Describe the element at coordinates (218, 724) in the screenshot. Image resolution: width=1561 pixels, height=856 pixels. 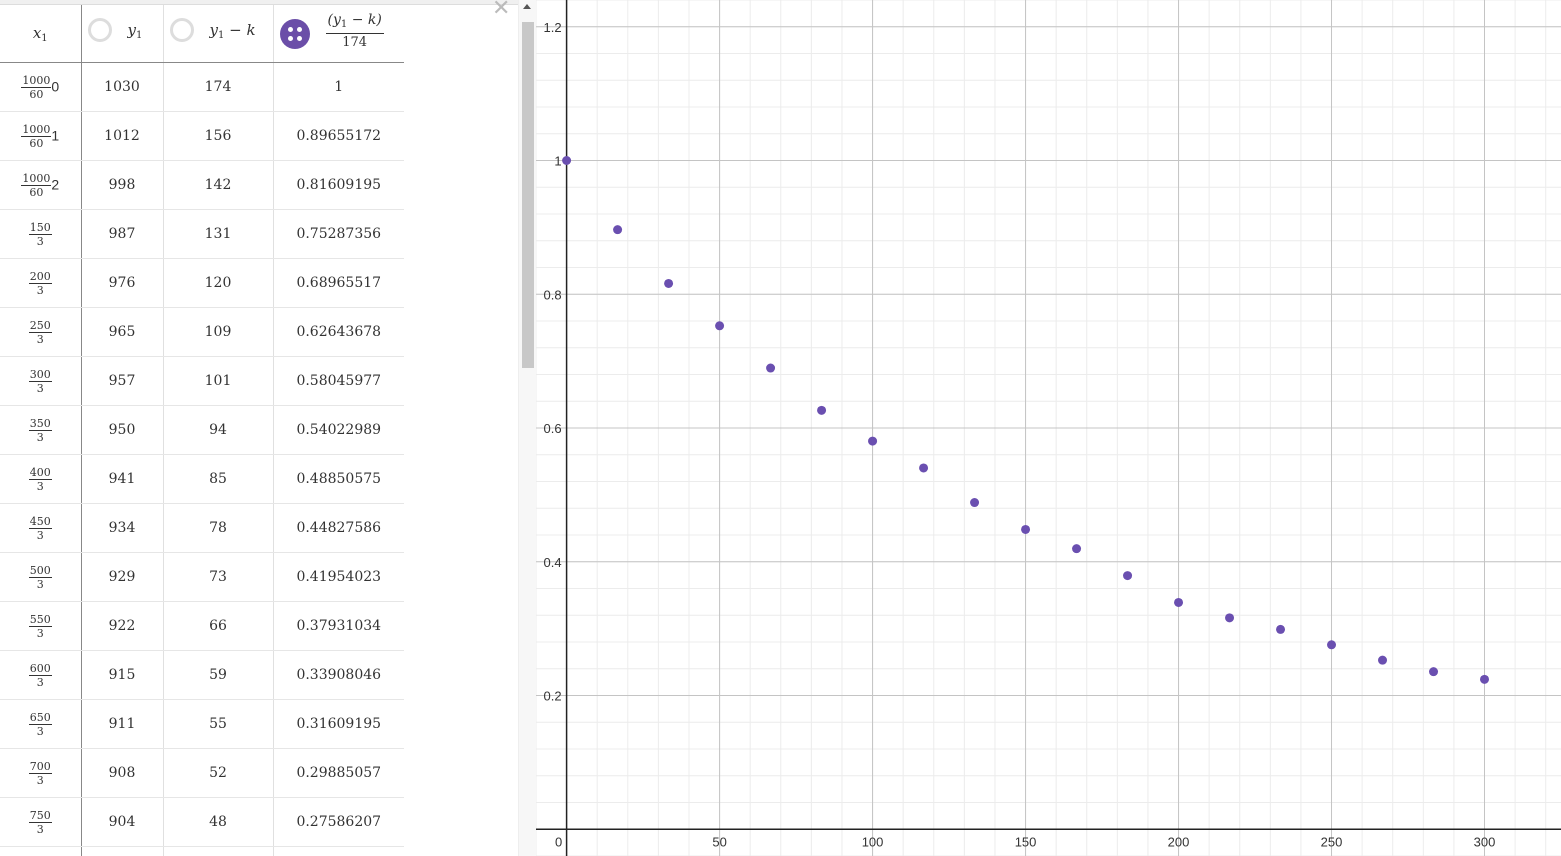
I see `cell-y1-minus-k: 55` at that location.